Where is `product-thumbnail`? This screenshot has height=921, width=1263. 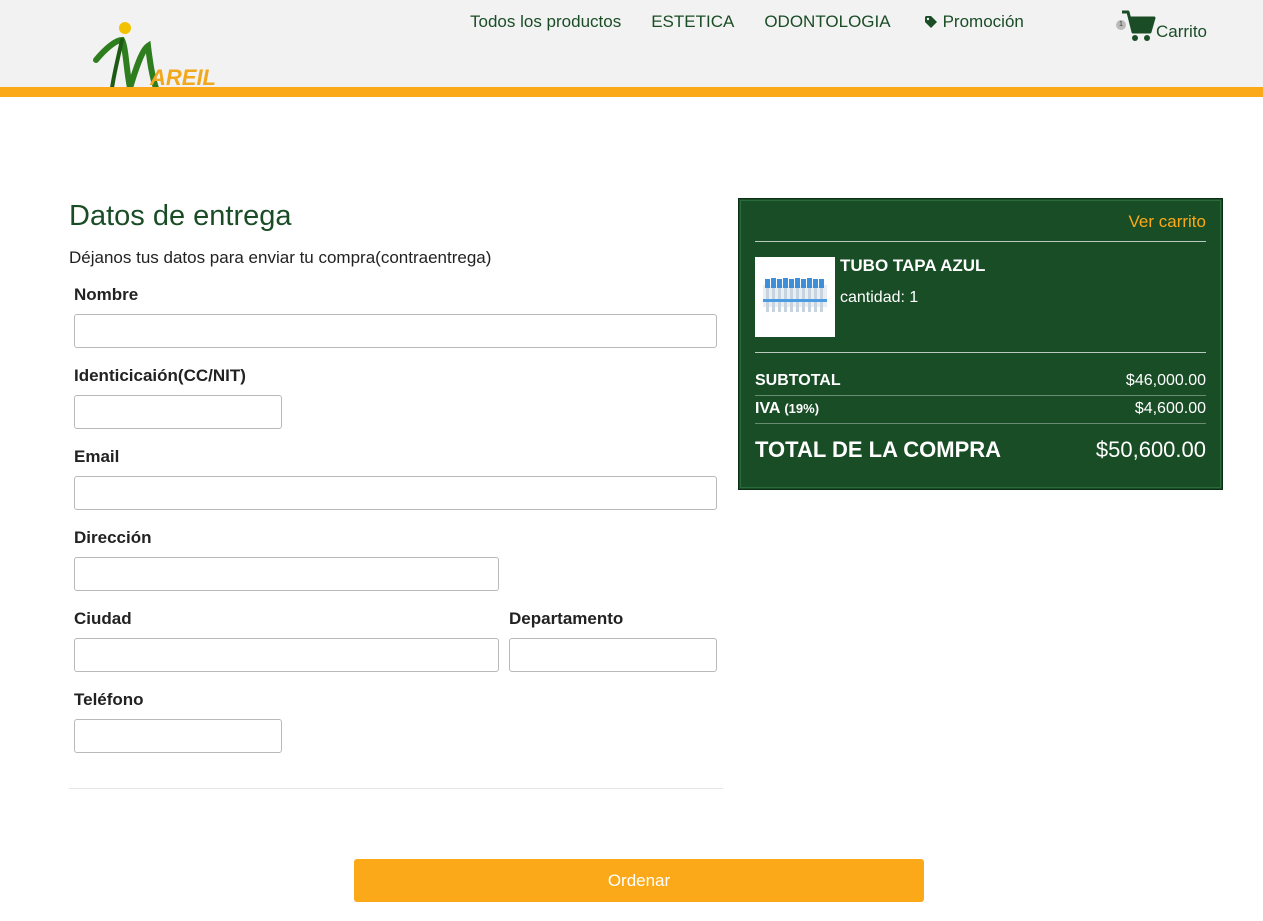 product-thumbnail is located at coordinates (795, 297).